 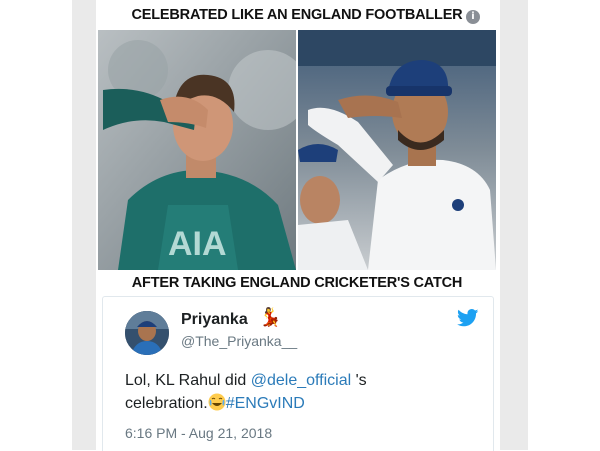 I want to click on tweet-text-prefix: Lol, KL Rahul did, so click(x=188, y=380).